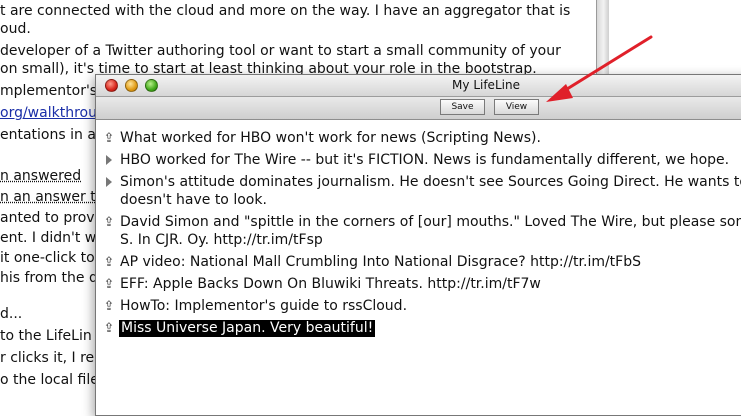  Describe the element at coordinates (49, 218) in the screenshot. I see `bg-text-line: anted to provi` at that location.